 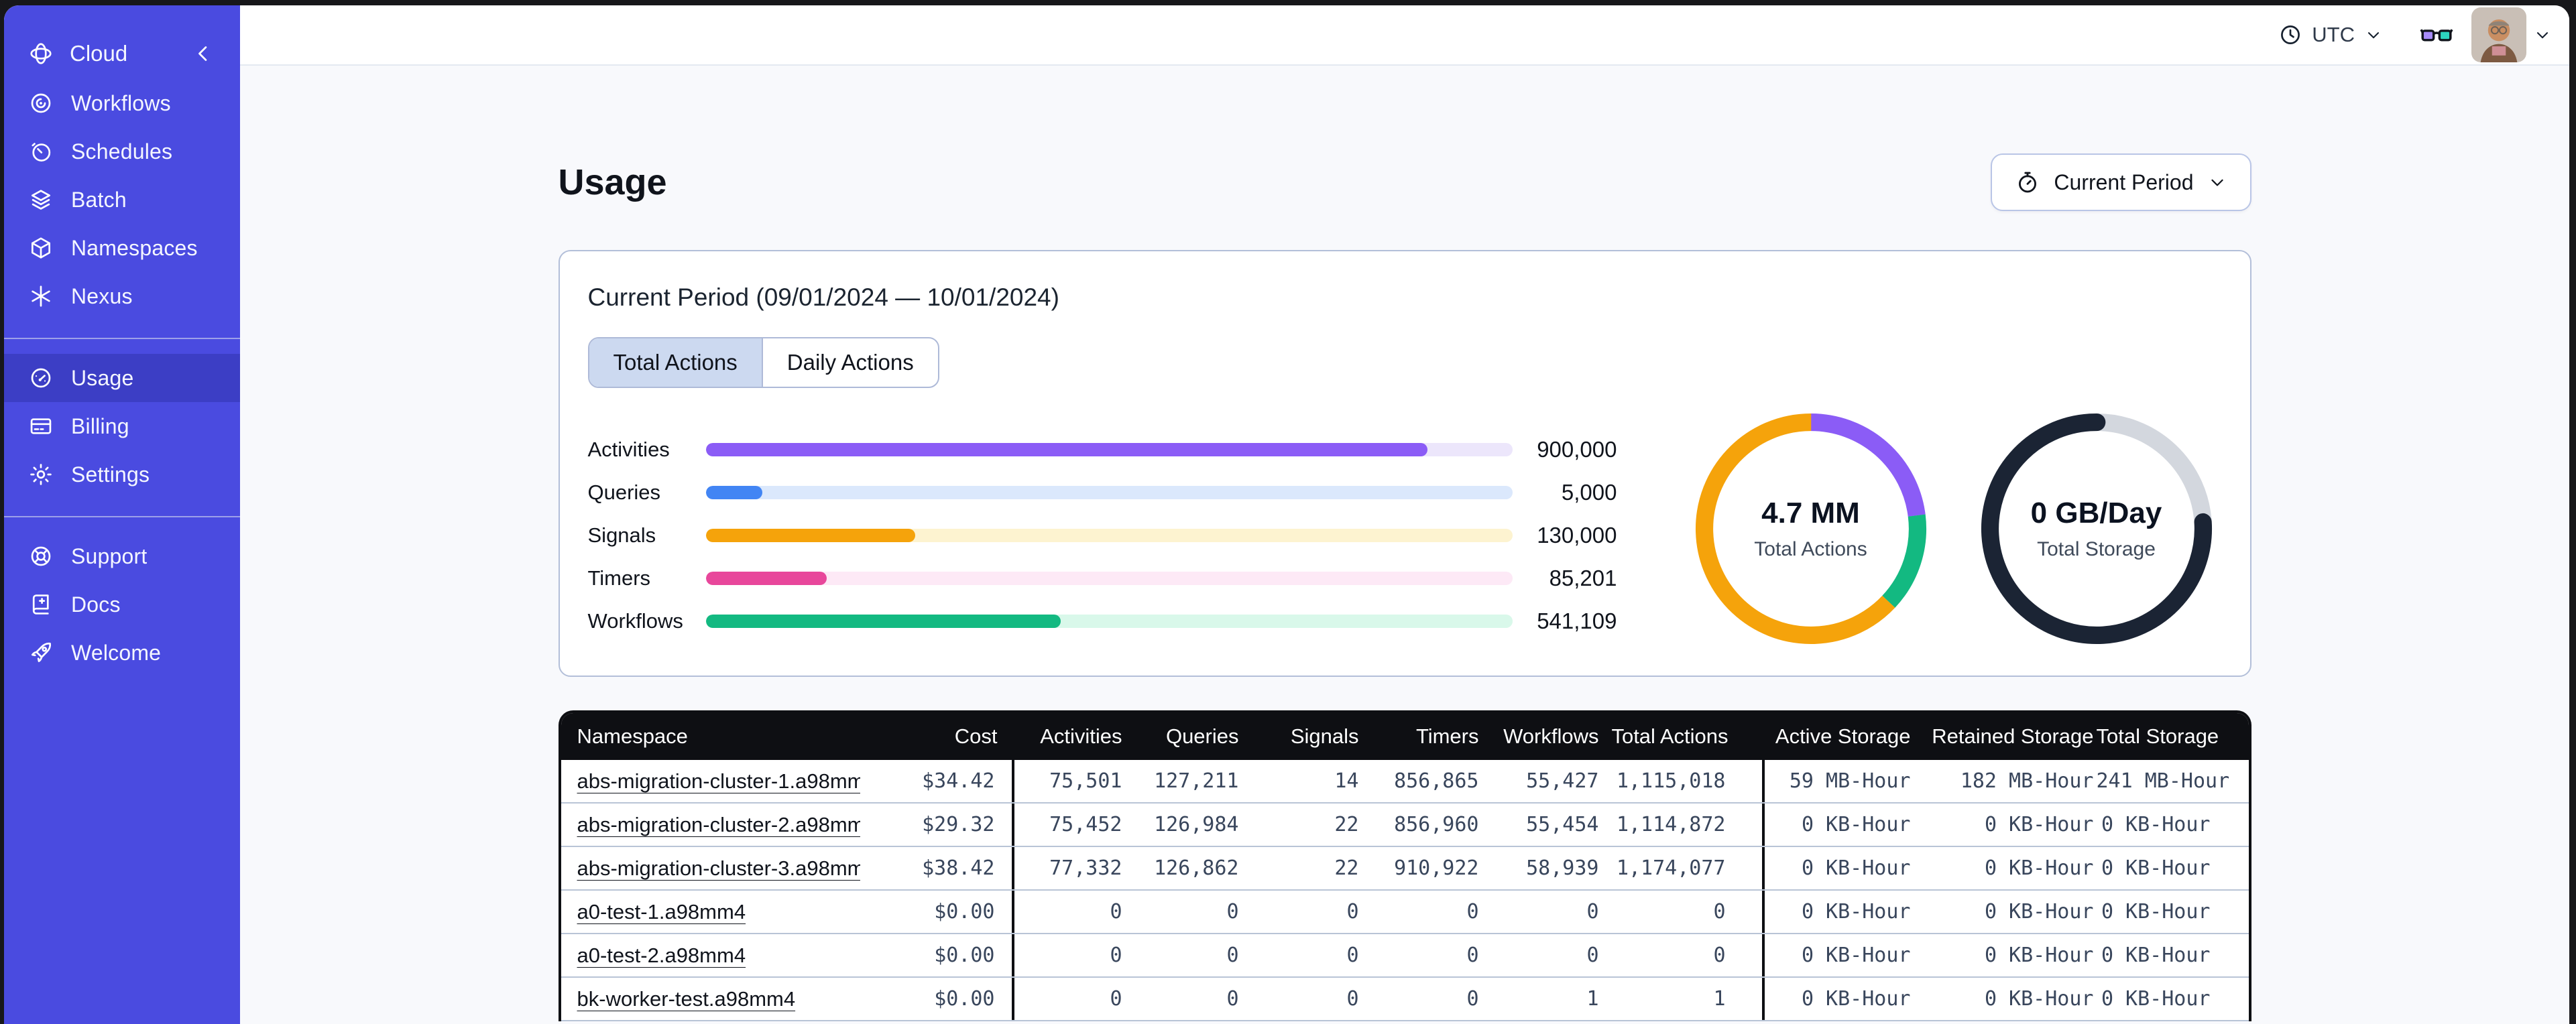 What do you see at coordinates (2124, 182) in the screenshot?
I see `period-selector-label: Current Period` at bounding box center [2124, 182].